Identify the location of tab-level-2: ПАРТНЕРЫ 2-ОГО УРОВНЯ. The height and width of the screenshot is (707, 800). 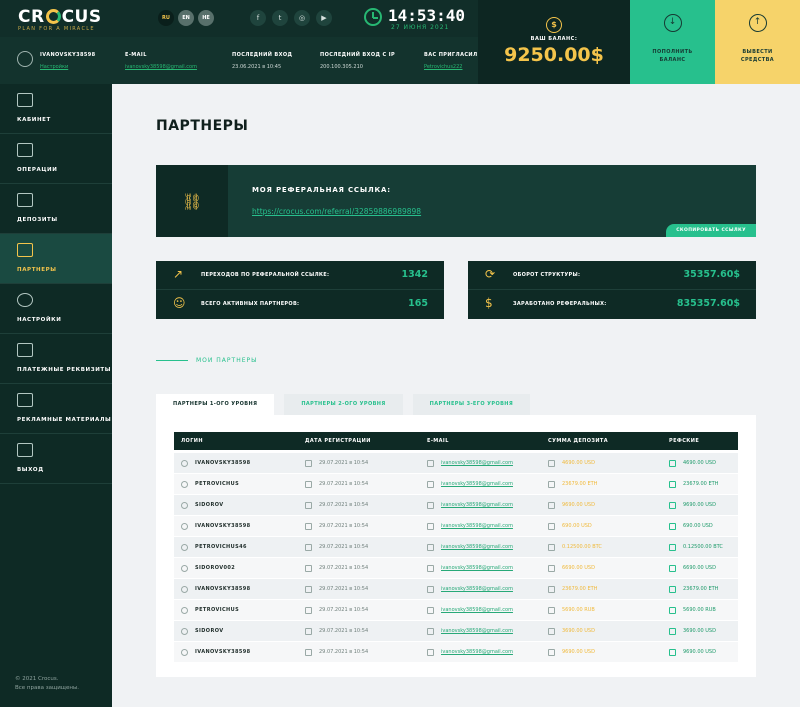
(343, 404).